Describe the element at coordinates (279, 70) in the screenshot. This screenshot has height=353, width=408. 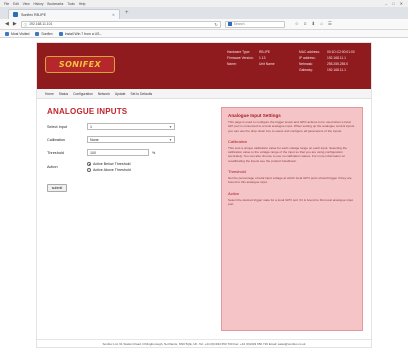
I see `info-value` at that location.